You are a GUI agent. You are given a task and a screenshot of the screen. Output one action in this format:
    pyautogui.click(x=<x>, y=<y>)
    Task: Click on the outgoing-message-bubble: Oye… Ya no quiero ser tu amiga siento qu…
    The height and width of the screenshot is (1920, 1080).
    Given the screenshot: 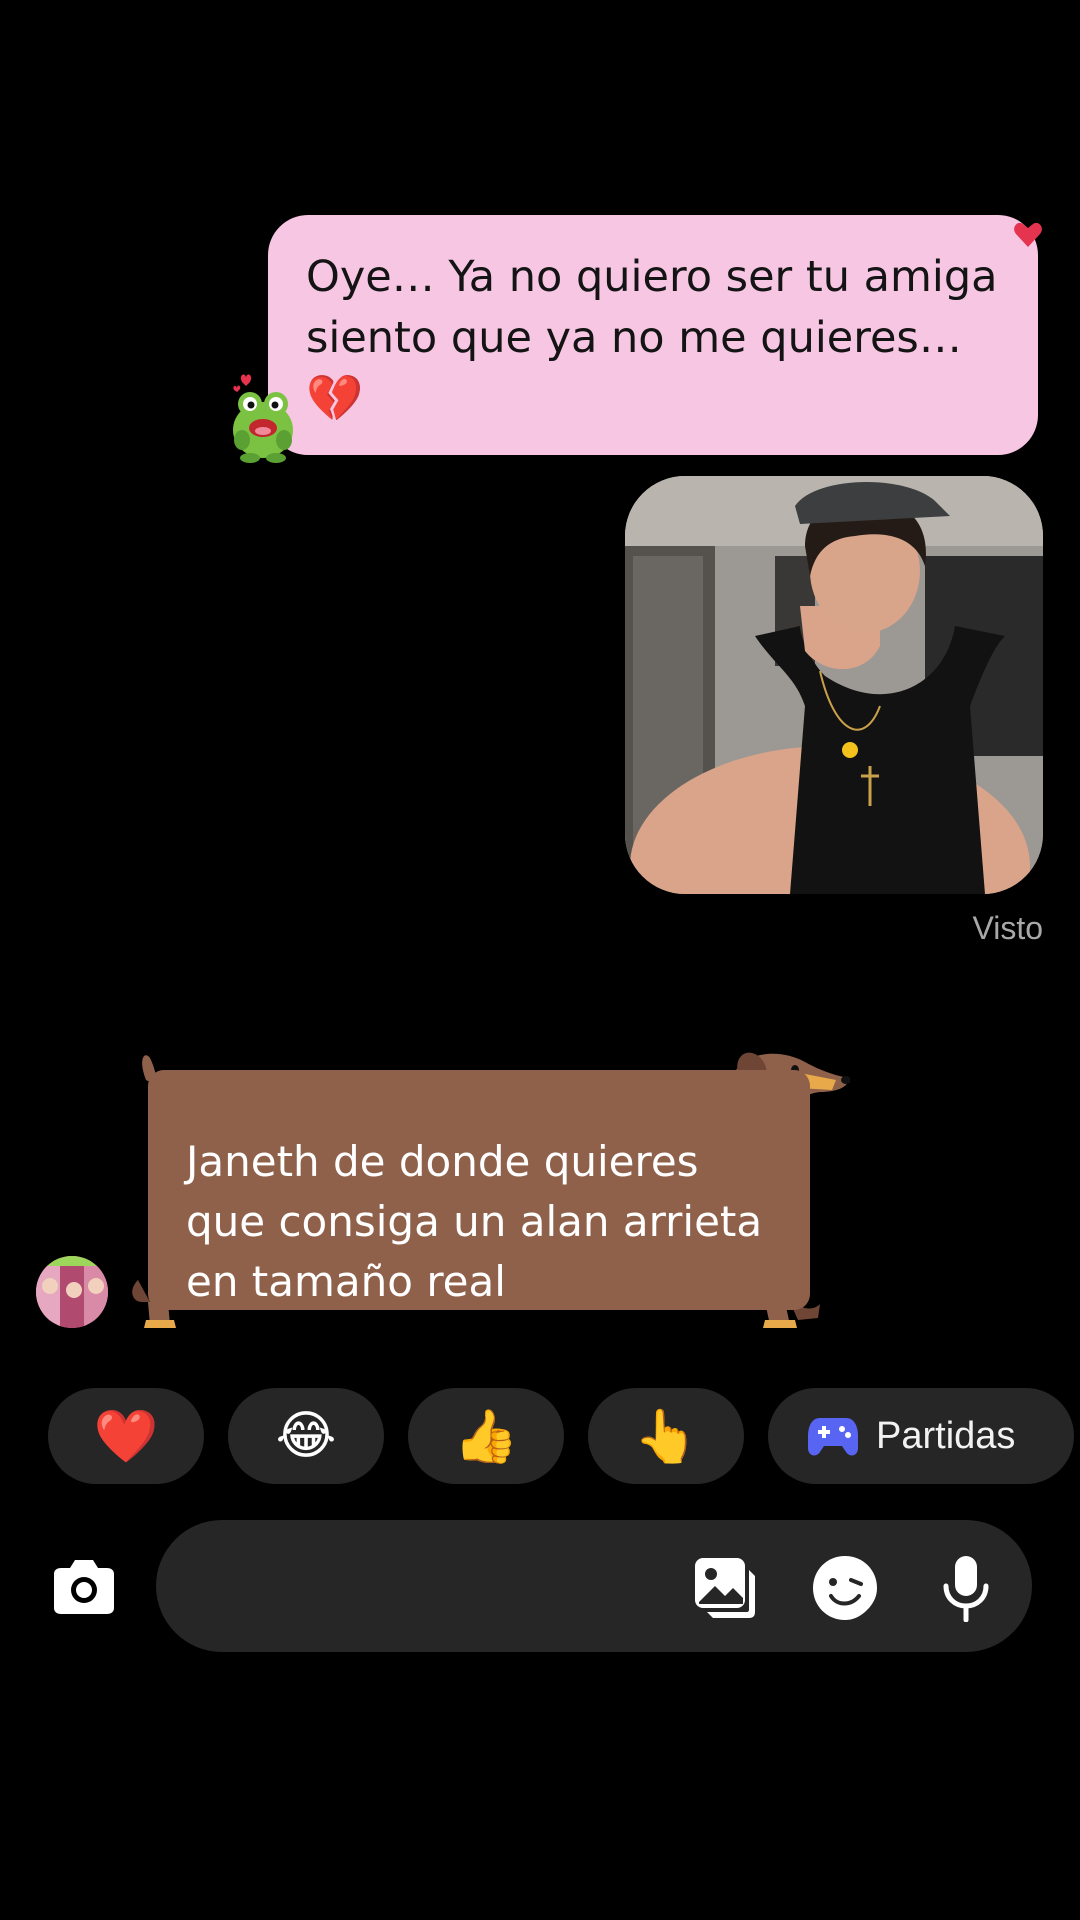 What is the action you would take?
    pyautogui.click(x=653, y=335)
    